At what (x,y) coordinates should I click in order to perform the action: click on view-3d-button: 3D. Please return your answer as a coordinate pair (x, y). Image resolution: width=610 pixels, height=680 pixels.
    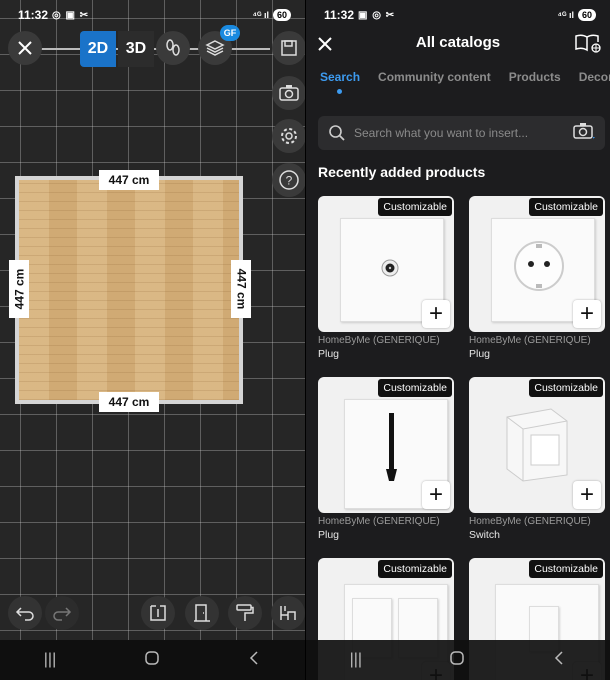
    Looking at the image, I should click on (136, 49).